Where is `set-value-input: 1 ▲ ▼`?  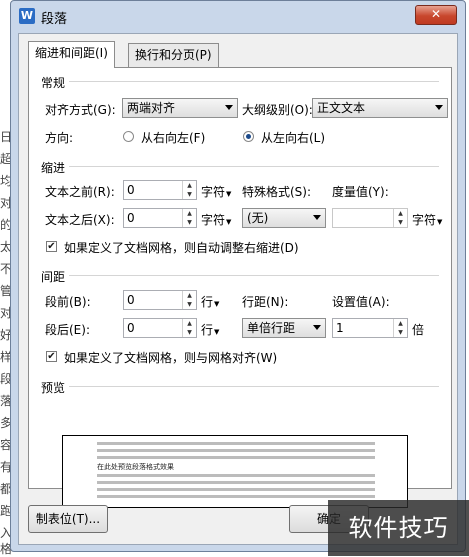 set-value-input: 1 ▲ ▼ is located at coordinates (370, 328).